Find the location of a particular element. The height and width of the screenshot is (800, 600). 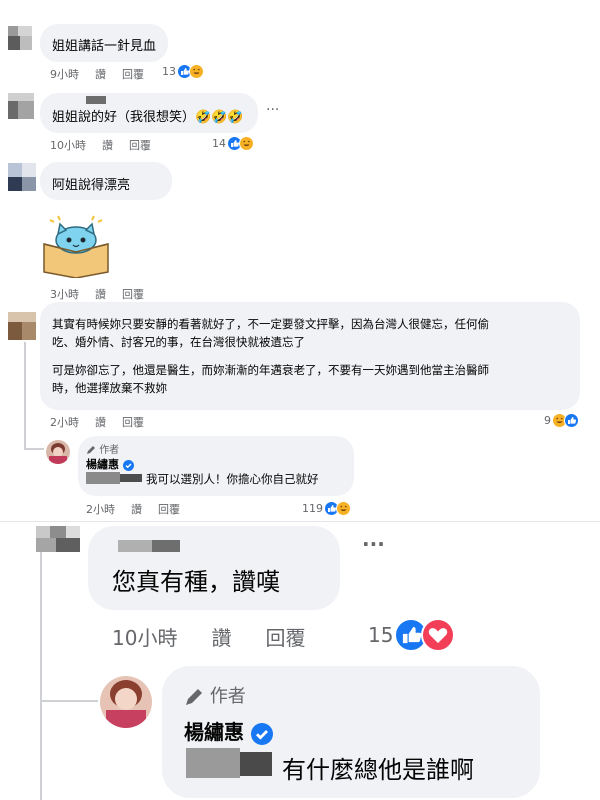

comment-text-line: 時，他選擇放棄不救妳 is located at coordinates (109, 388).